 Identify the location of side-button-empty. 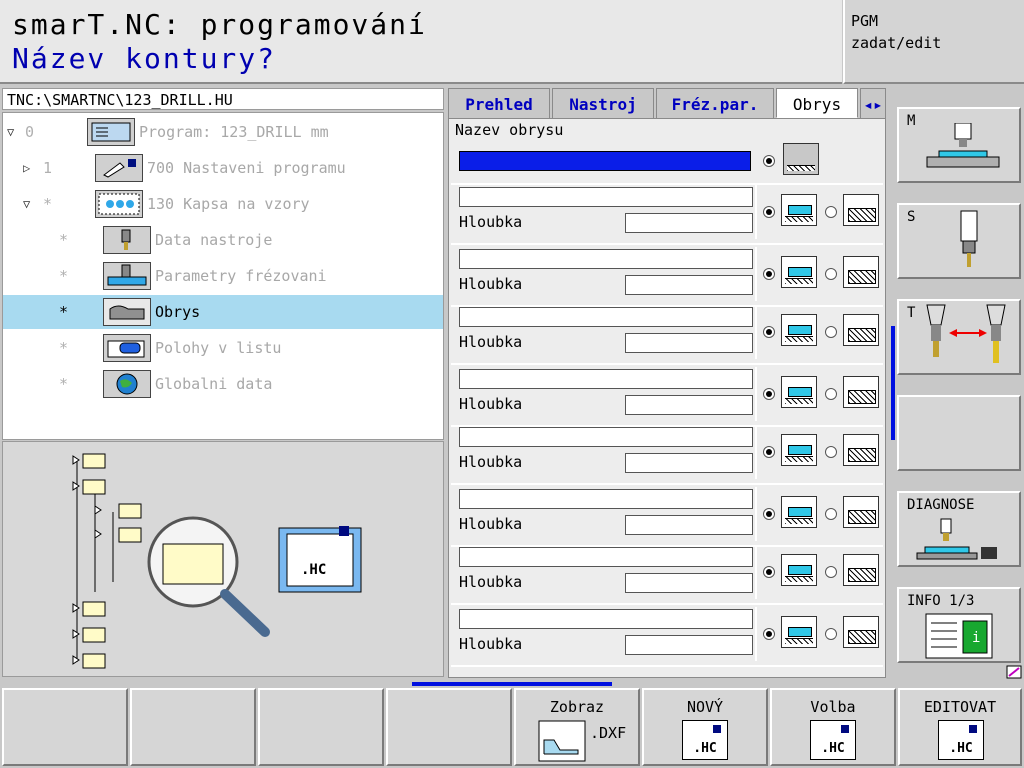
(959, 433).